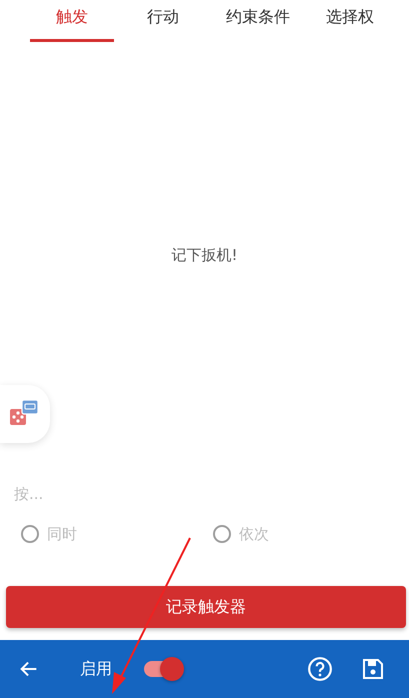  I want to click on gamepad-keyboard-icon, so click(25, 414).